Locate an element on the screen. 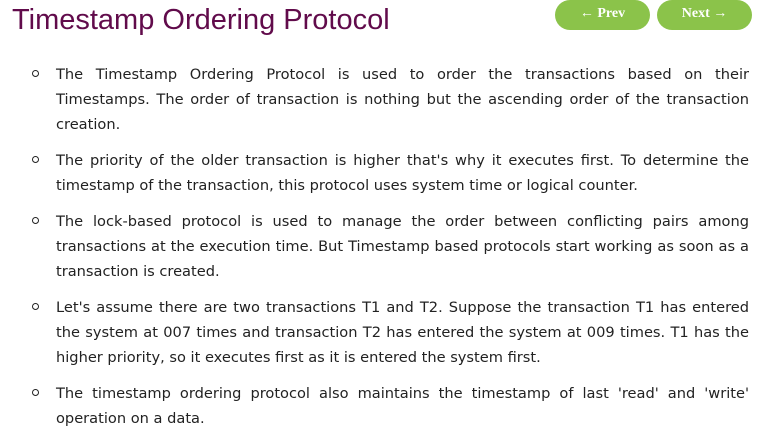 Image resolution: width=761 pixels, height=442 pixels. prev-button: ← Prev is located at coordinates (602, 15).